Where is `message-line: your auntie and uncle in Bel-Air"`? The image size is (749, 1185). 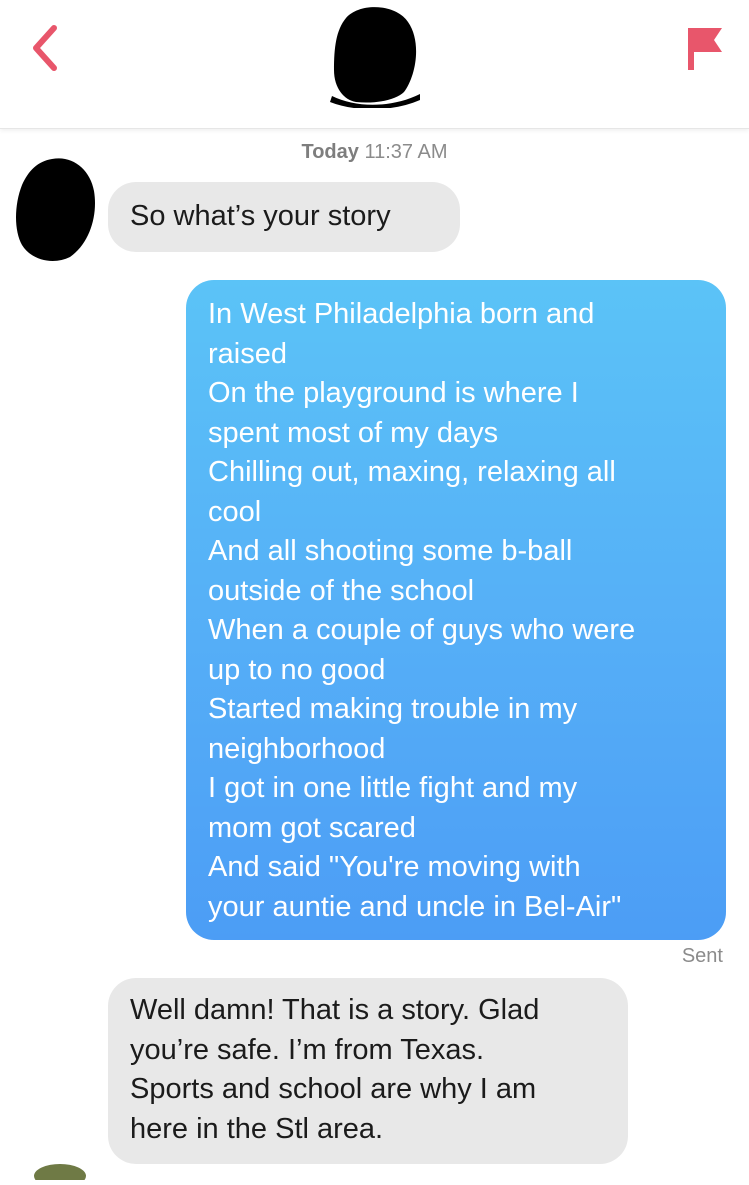
message-line: your auntie and uncle in Bel-Air" is located at coordinates (415, 906).